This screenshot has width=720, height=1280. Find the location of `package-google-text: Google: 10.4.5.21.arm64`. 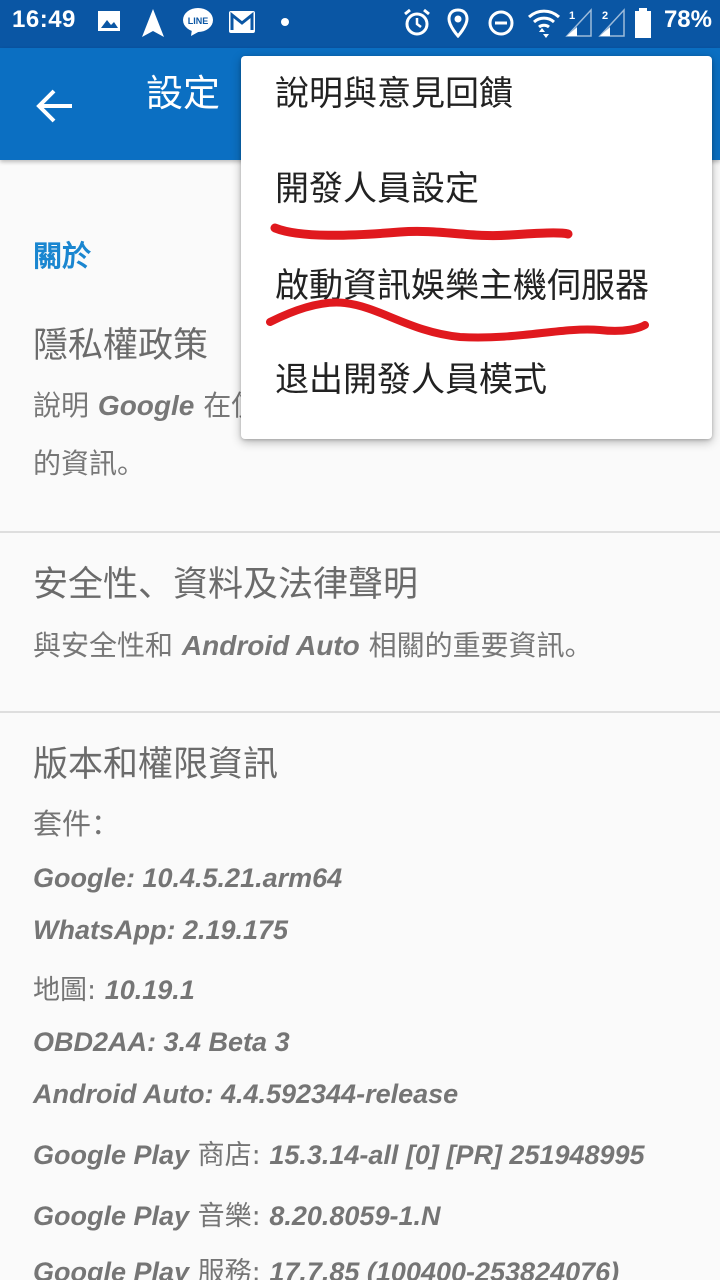

package-google-text: Google: 10.4.5.21.arm64 is located at coordinates (188, 878).